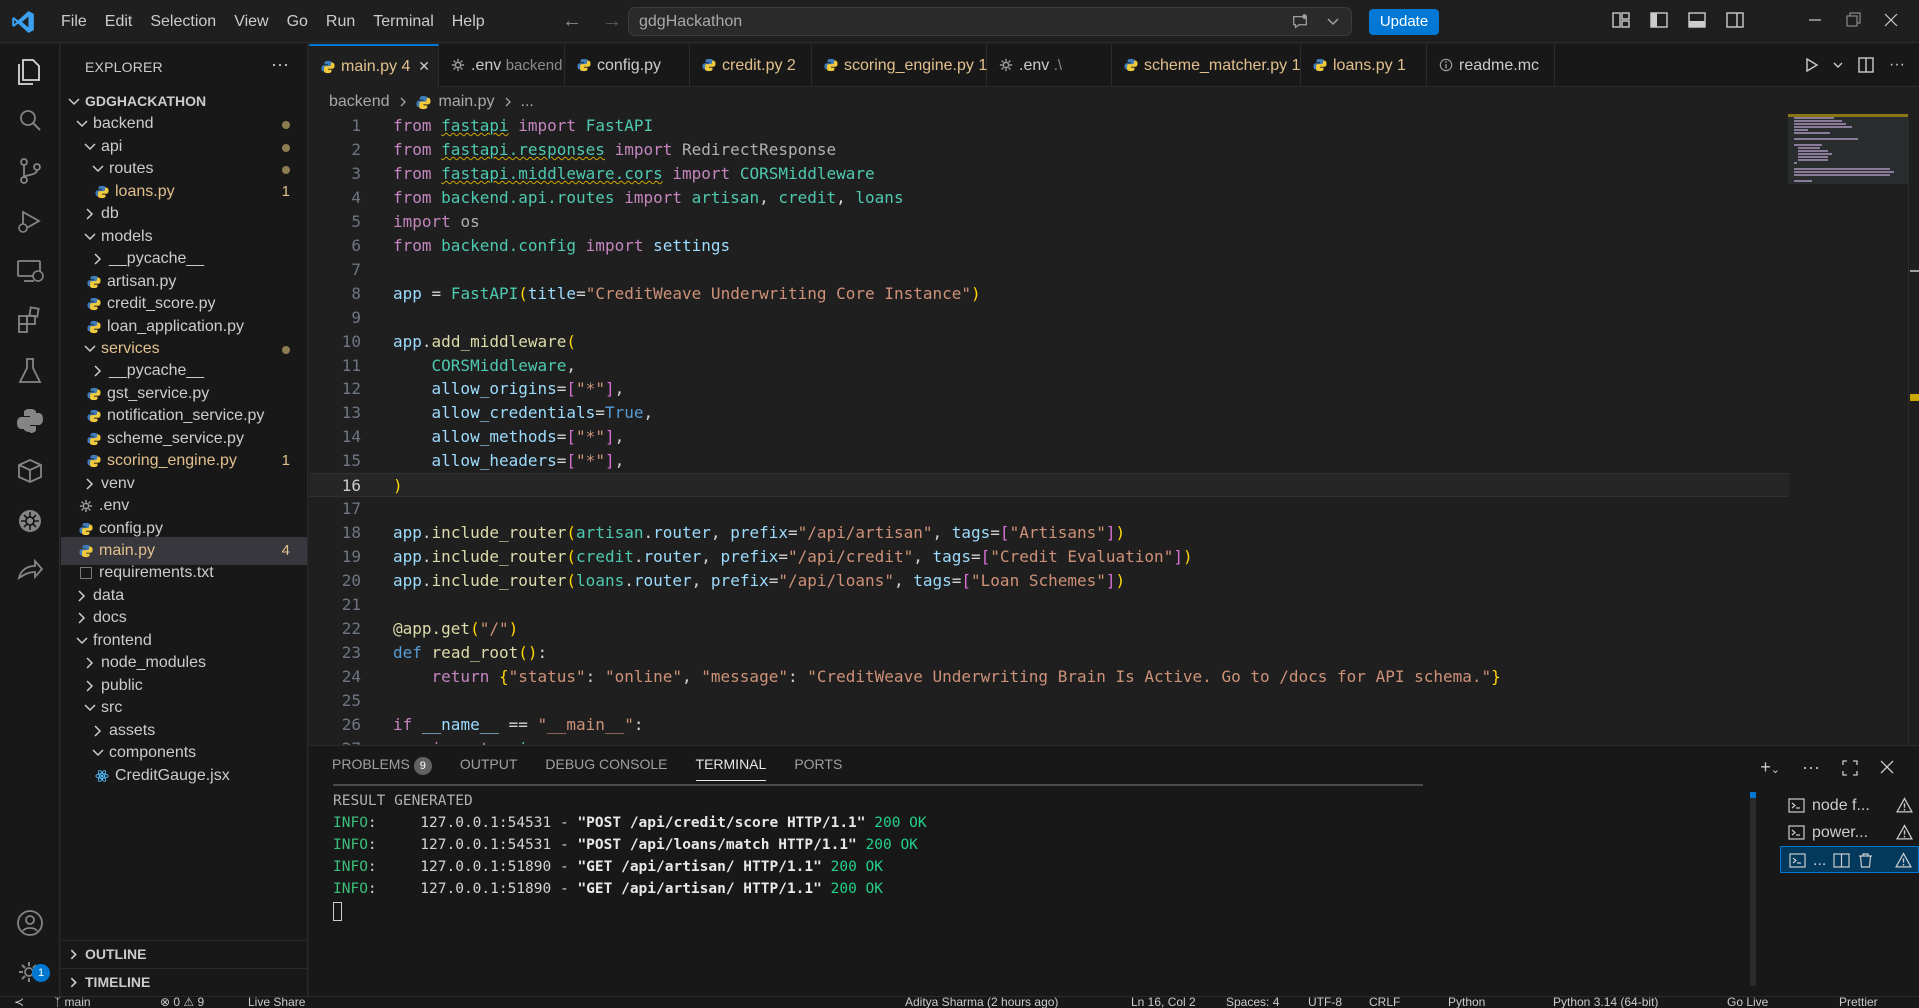  Describe the element at coordinates (1252, 1002) in the screenshot. I see `indentation-status: Spaces: 4` at that location.